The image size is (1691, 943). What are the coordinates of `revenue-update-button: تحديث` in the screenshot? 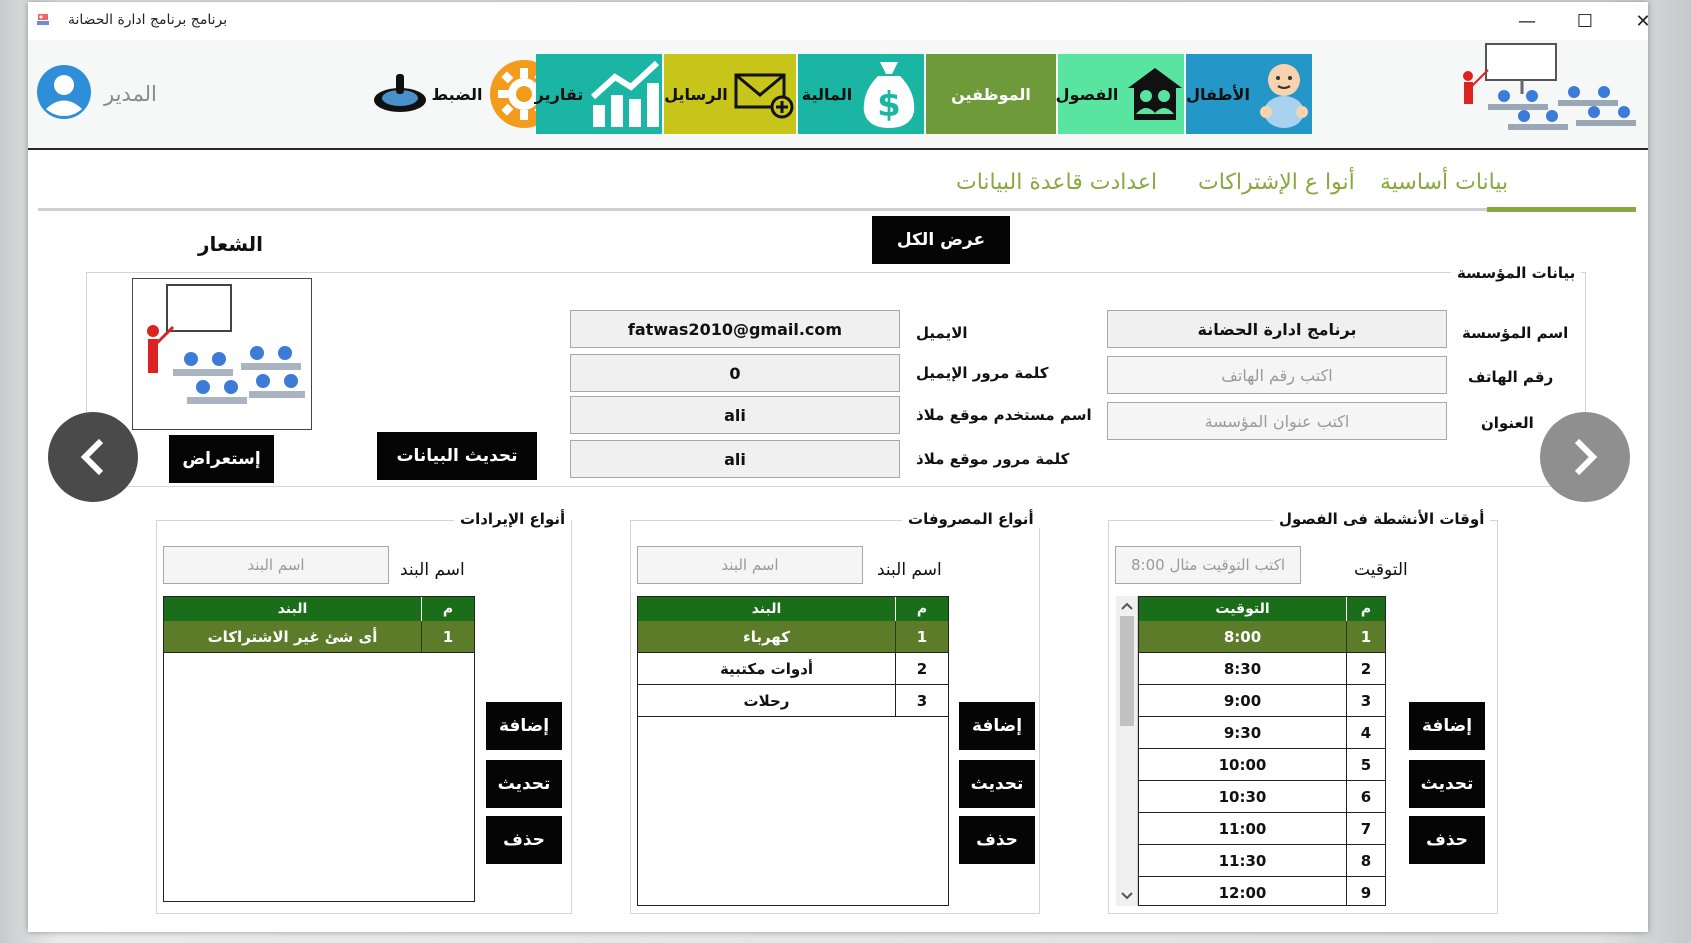 It's located at (524, 784).